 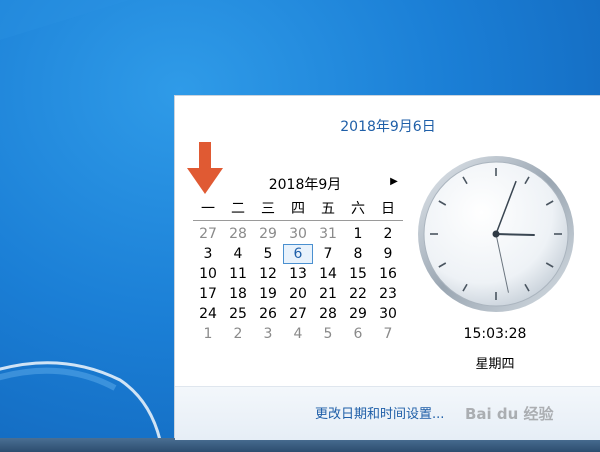 What do you see at coordinates (394, 182) in the screenshot?
I see `next-month-icon: ▶` at bounding box center [394, 182].